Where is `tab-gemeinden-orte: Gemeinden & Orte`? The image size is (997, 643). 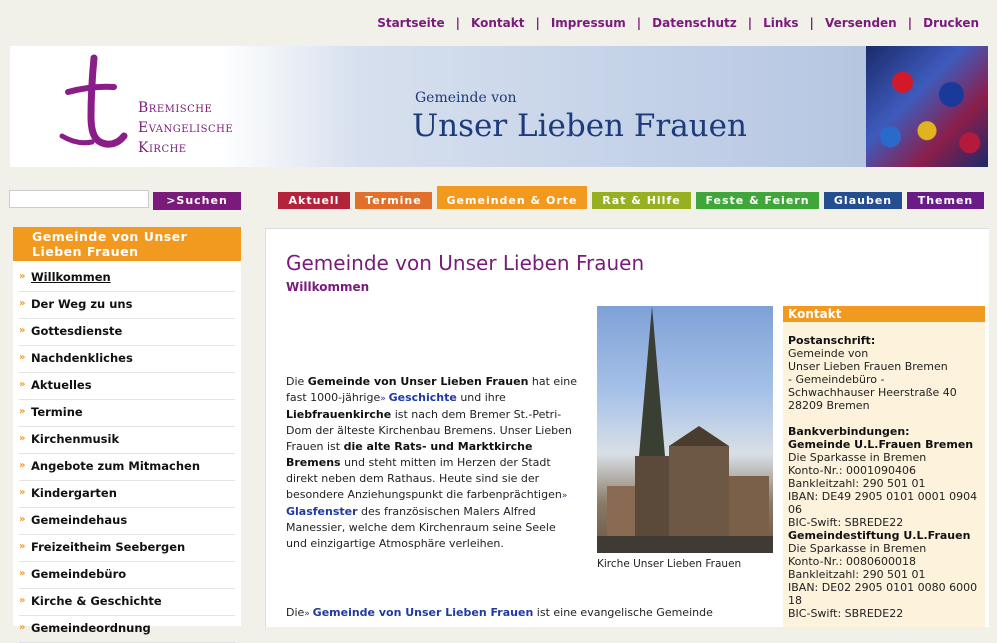
tab-gemeinden-orte: Gemeinden & Orte is located at coordinates (512, 197).